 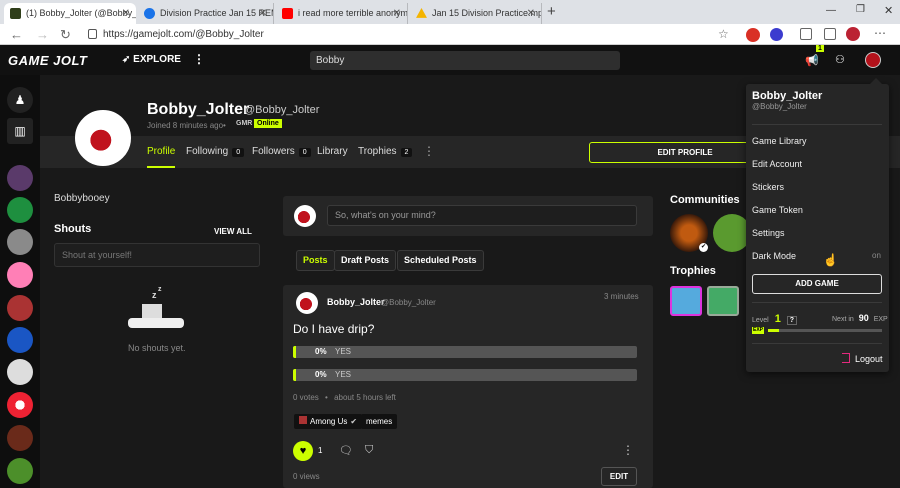 I want to click on gamejolt-logo: GAME JOLT, so click(x=47, y=60).